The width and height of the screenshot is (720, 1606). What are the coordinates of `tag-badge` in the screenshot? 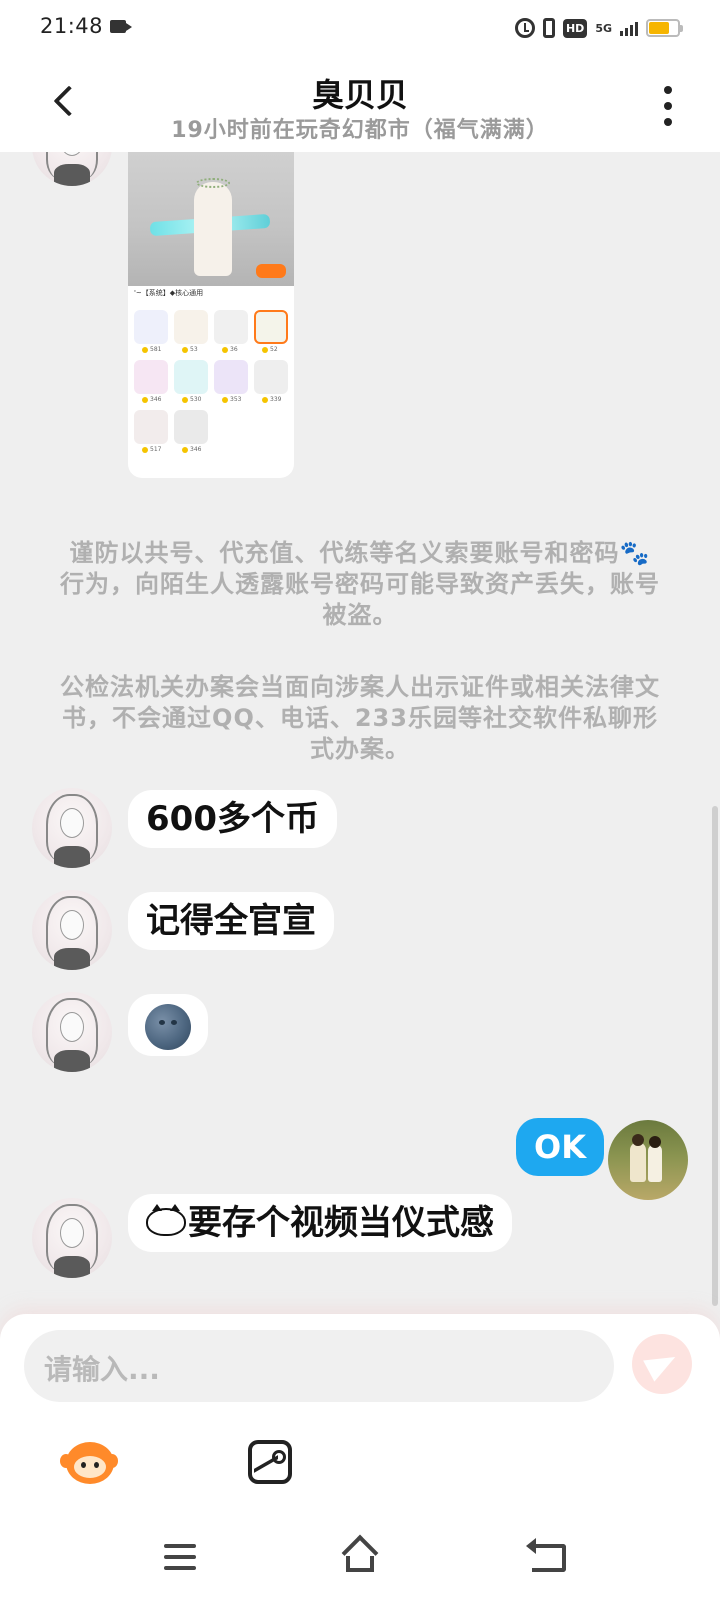 It's located at (271, 271).